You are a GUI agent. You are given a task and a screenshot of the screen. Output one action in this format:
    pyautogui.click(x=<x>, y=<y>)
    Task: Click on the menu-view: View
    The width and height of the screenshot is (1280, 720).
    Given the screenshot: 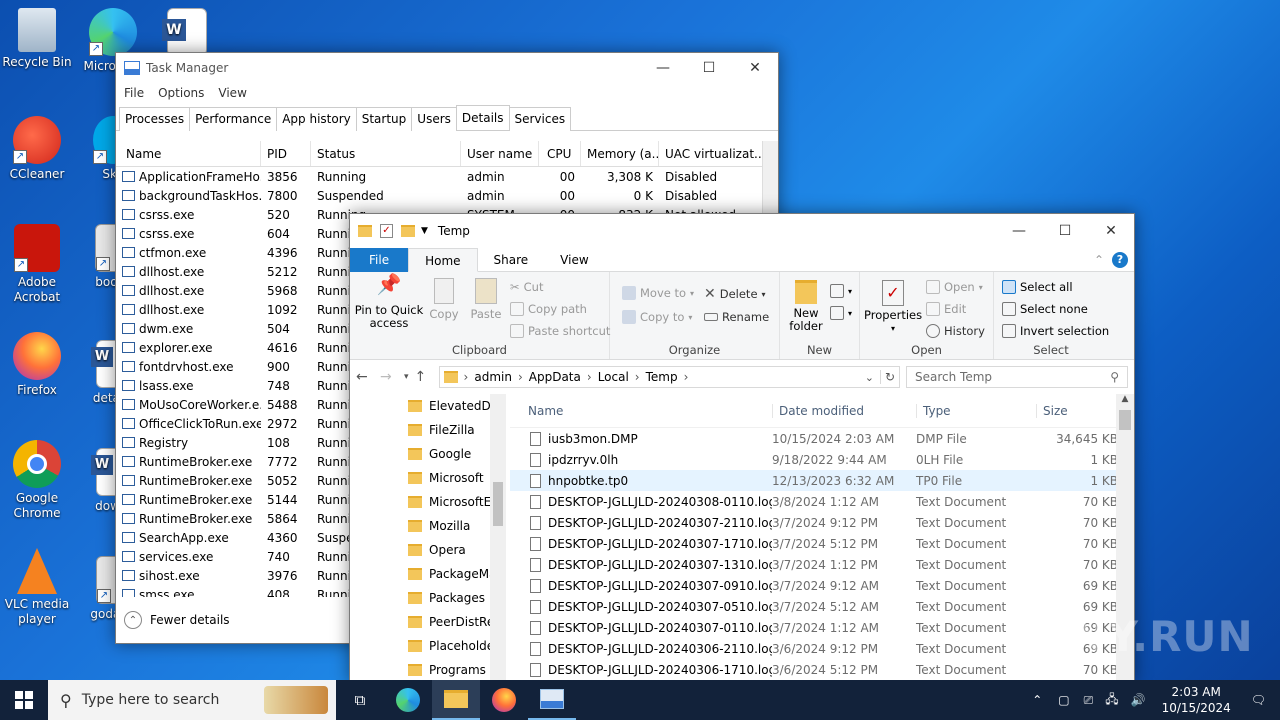 What is the action you would take?
    pyautogui.click(x=232, y=93)
    